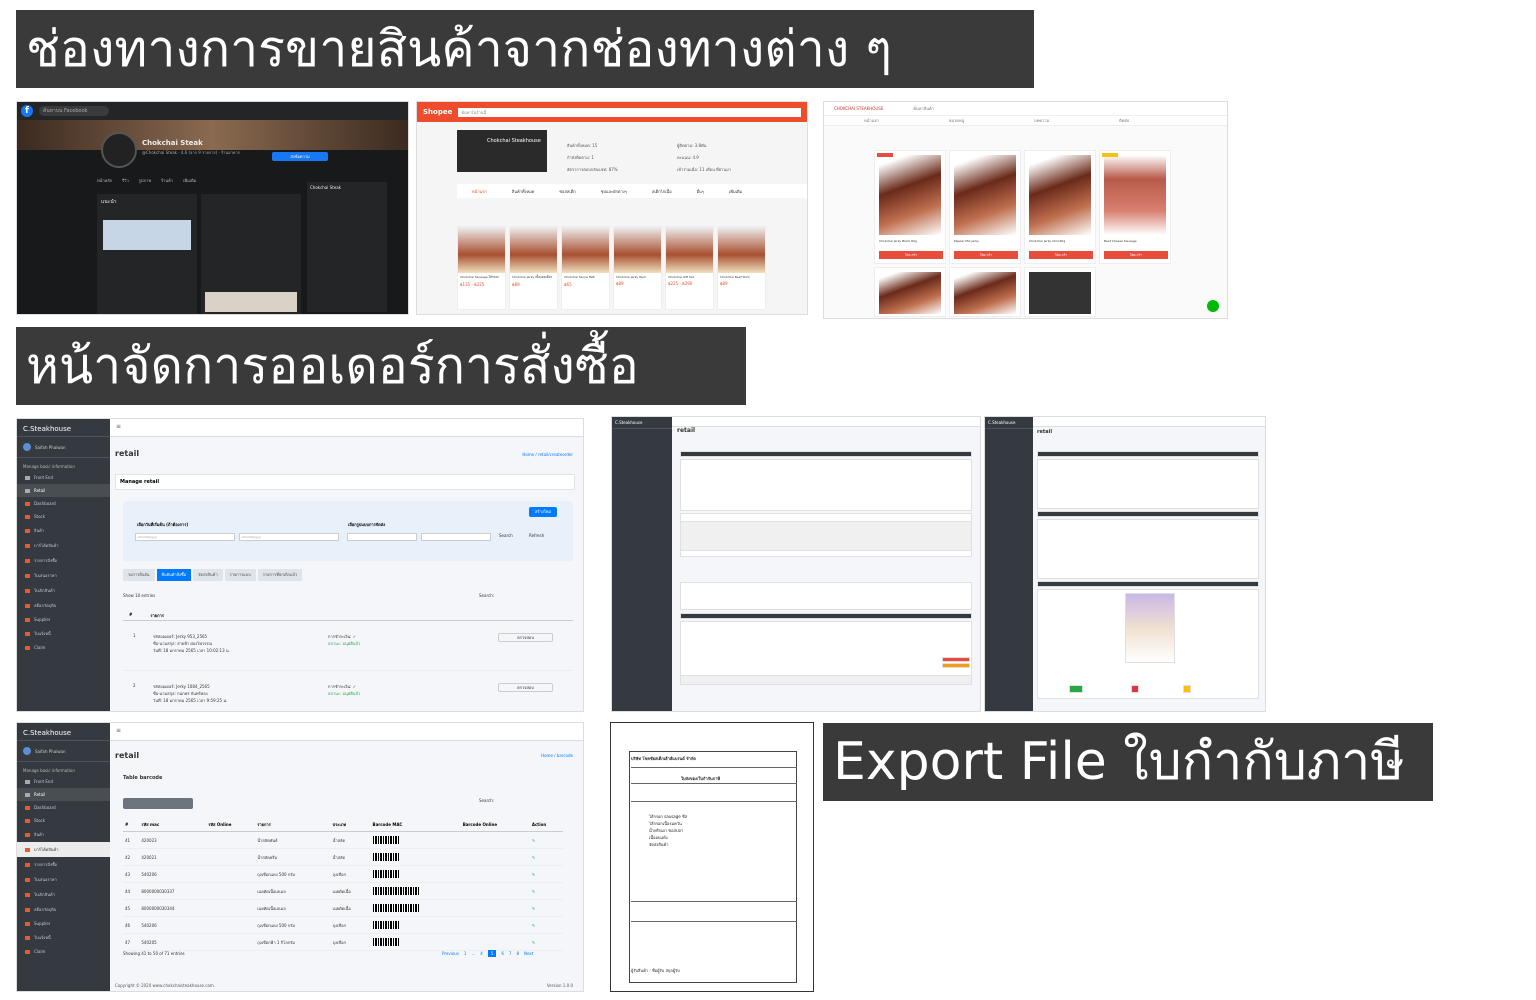  What do you see at coordinates (479, 191) in the screenshot?
I see `shopee-tab: หน้าแรก` at bounding box center [479, 191].